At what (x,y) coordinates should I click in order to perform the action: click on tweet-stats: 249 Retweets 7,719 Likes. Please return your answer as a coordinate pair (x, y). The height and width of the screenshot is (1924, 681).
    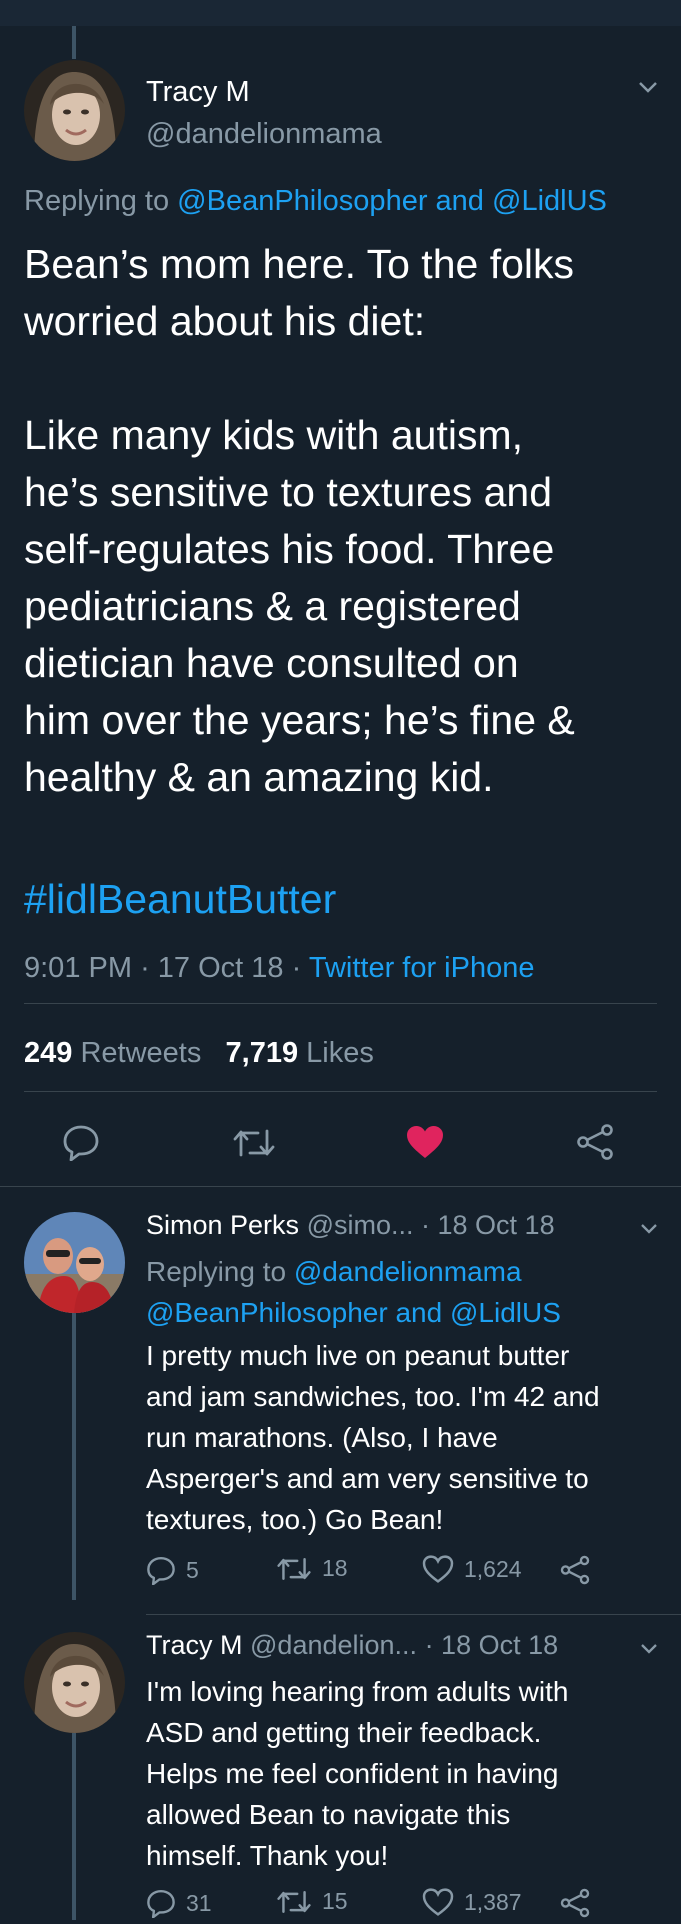
    Looking at the image, I should click on (199, 1053).